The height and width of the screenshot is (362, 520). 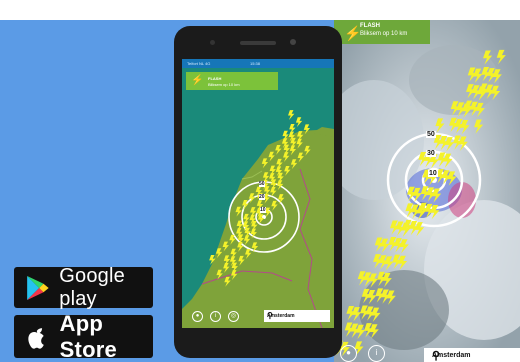 What do you see at coordinates (88, 336) in the screenshot?
I see `app-store-label: App Store` at bounding box center [88, 336].